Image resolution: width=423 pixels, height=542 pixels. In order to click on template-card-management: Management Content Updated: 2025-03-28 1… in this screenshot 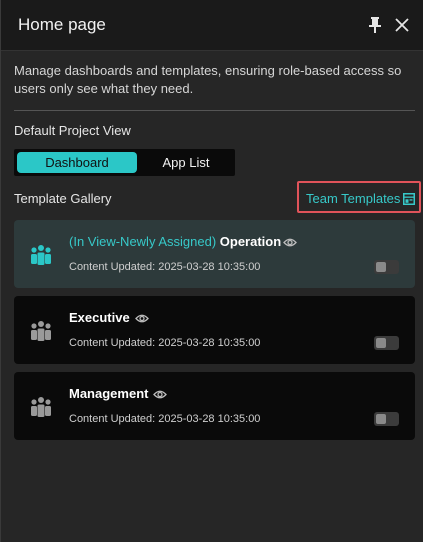, I will do `click(214, 406)`.